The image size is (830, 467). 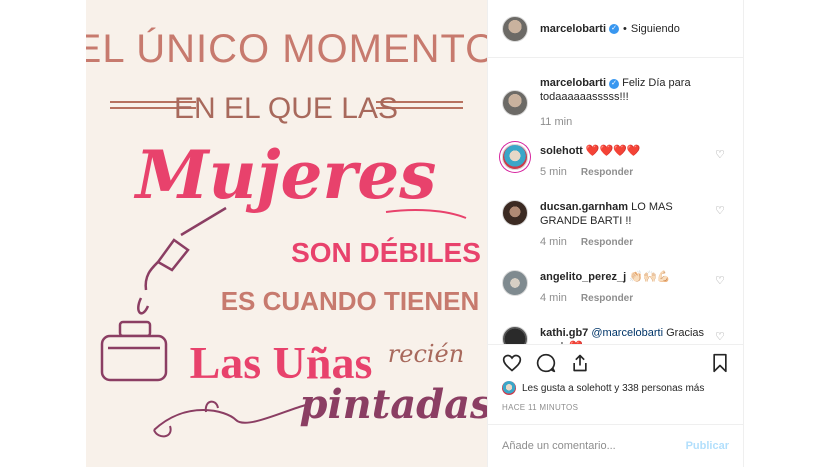 I want to click on post-header: marcelobarti ✓ • Siguiendo, so click(x=615, y=29).